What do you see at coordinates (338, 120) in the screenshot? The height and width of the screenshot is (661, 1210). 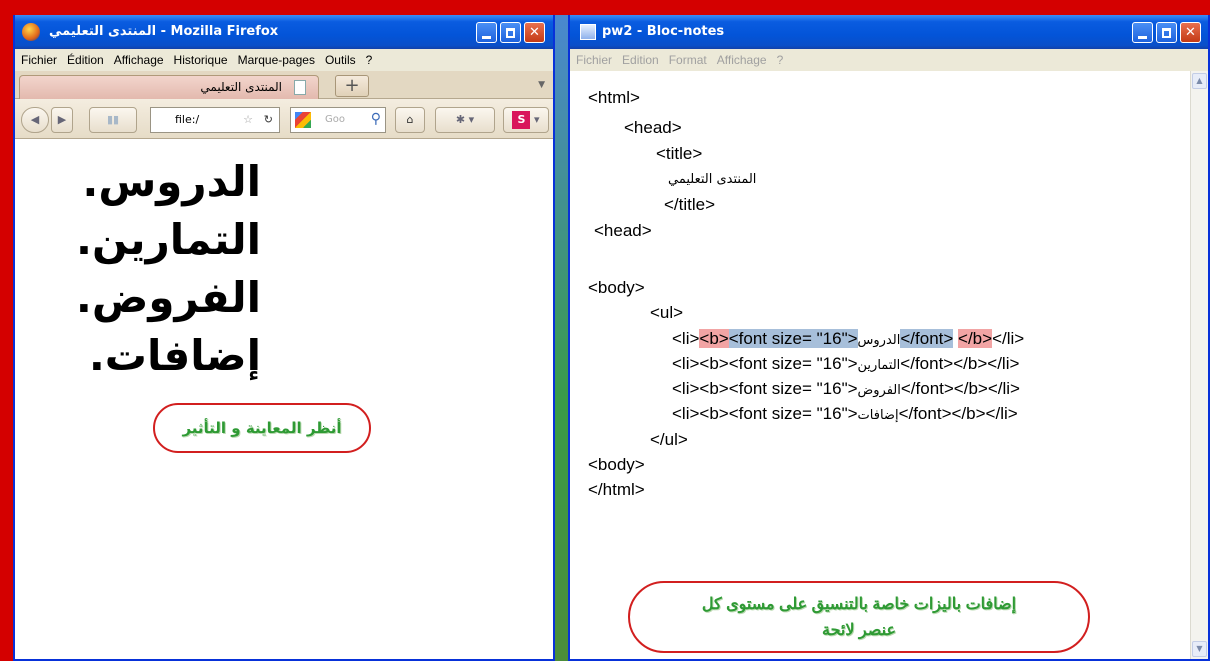 I see `search-box: Goo ⚲` at bounding box center [338, 120].